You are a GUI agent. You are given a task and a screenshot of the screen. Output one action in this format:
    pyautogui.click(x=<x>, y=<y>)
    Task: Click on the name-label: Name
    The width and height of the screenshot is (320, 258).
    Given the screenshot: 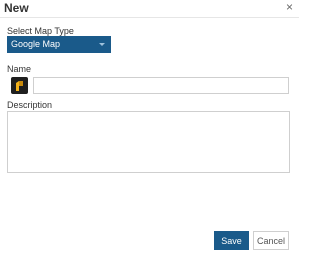 What is the action you would take?
    pyautogui.click(x=19, y=69)
    